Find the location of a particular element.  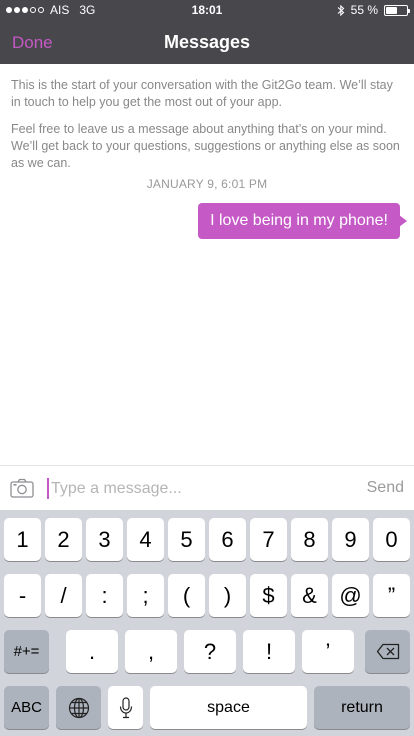

abc-key: ABC is located at coordinates (26, 707).